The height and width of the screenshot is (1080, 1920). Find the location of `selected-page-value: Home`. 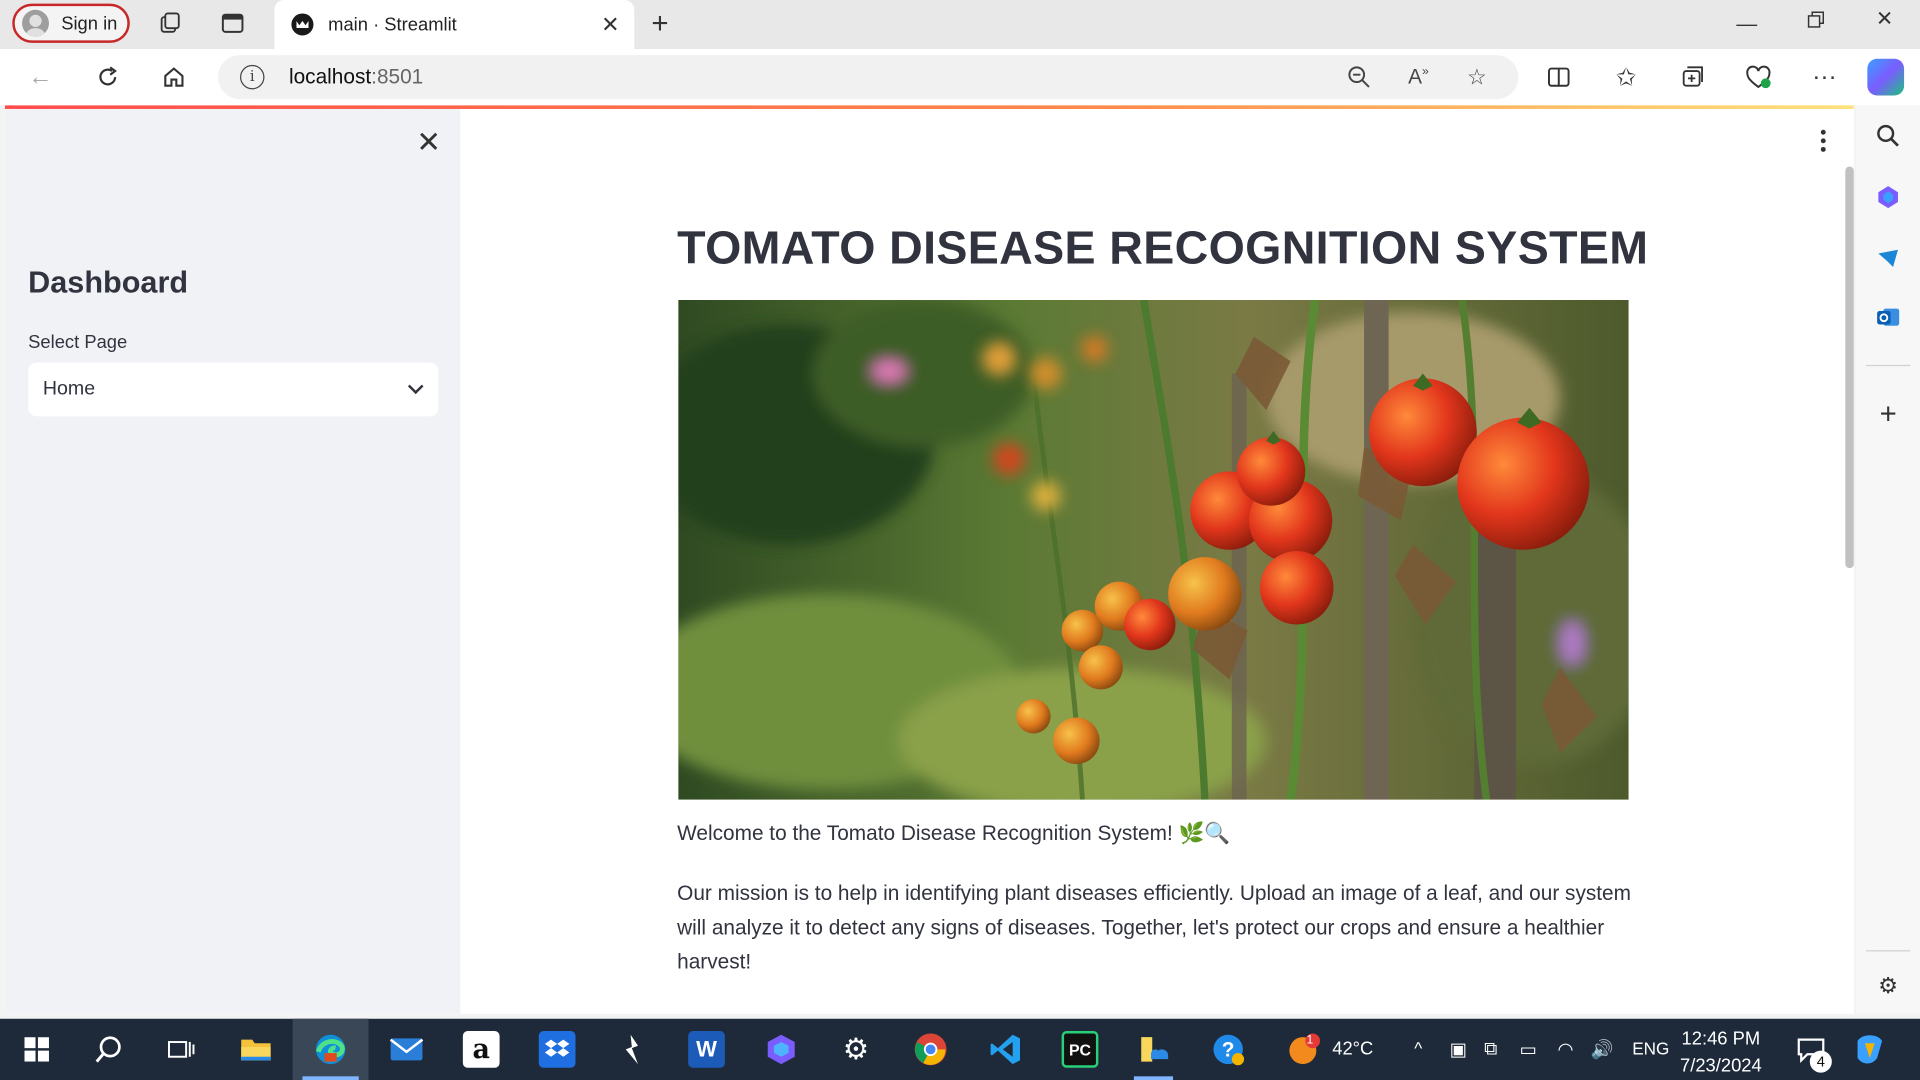

selected-page-value: Home is located at coordinates (69, 389).